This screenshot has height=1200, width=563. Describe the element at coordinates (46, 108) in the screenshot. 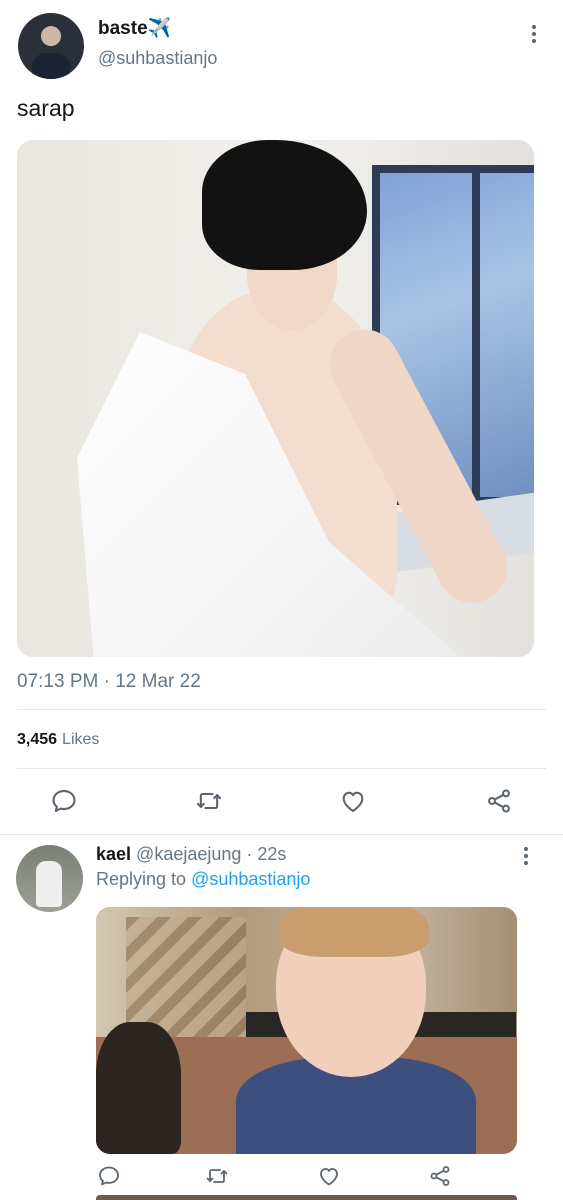

I see `tweet-text: sarap` at that location.